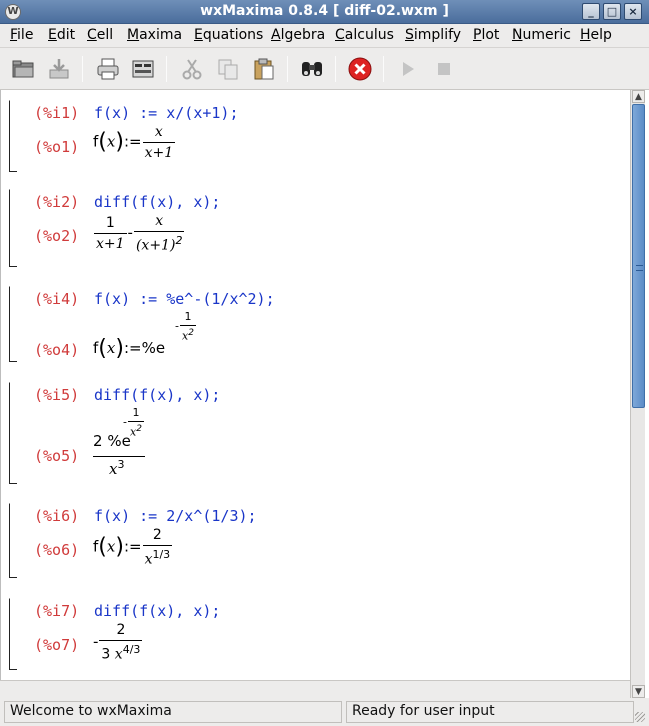 This screenshot has width=649, height=726. What do you see at coordinates (139, 233) in the screenshot?
I see `output-expression: 1 x+1- x (x+1)2` at bounding box center [139, 233].